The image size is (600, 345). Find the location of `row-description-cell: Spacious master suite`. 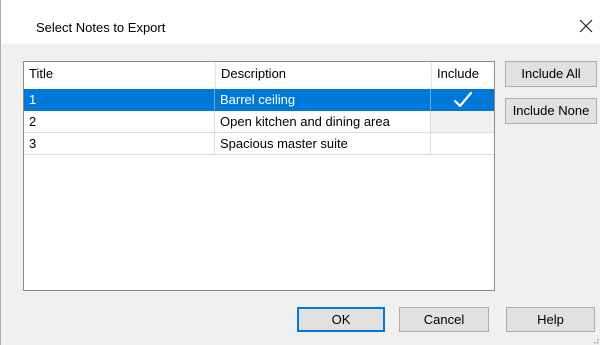

row-description-cell: Spacious master suite is located at coordinates (323, 144).